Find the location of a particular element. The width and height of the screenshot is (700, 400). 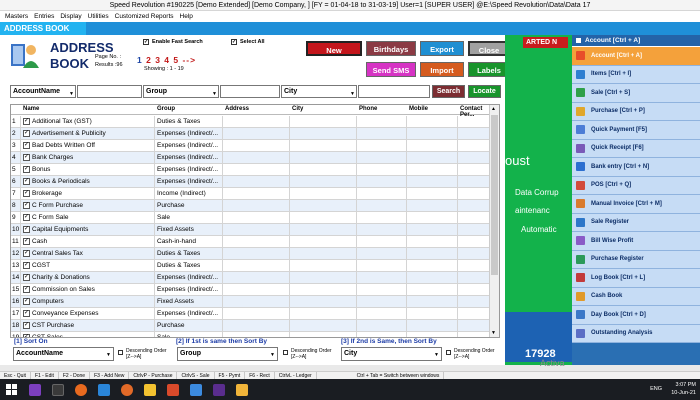

sidebar-item: Bank entry [Ctrl + N] is located at coordinates (636, 167).